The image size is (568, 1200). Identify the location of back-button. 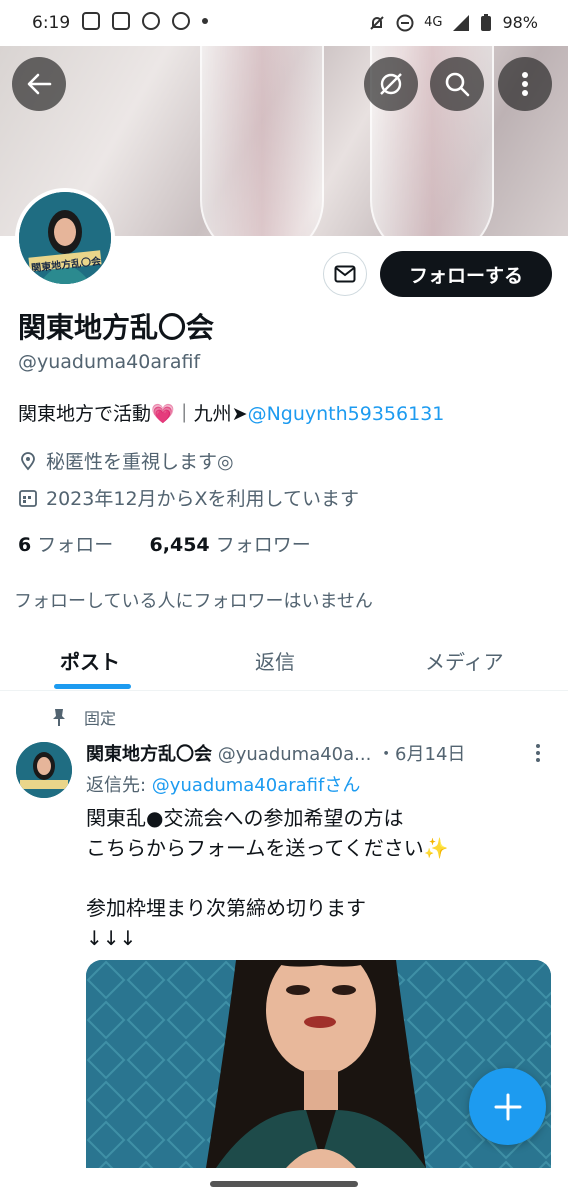
(39, 84).